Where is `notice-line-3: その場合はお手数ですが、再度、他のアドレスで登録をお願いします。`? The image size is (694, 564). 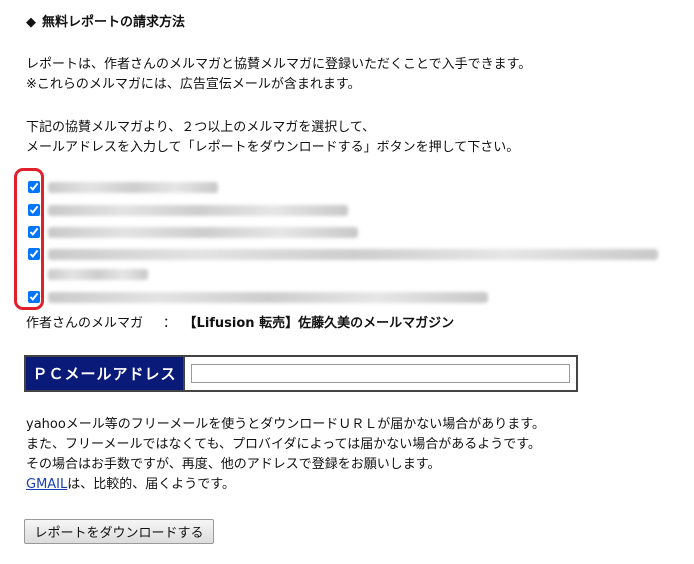
notice-line-3: その場合はお手数ですが、再度、他のアドレスで登録をお願いします。 is located at coordinates (233, 464).